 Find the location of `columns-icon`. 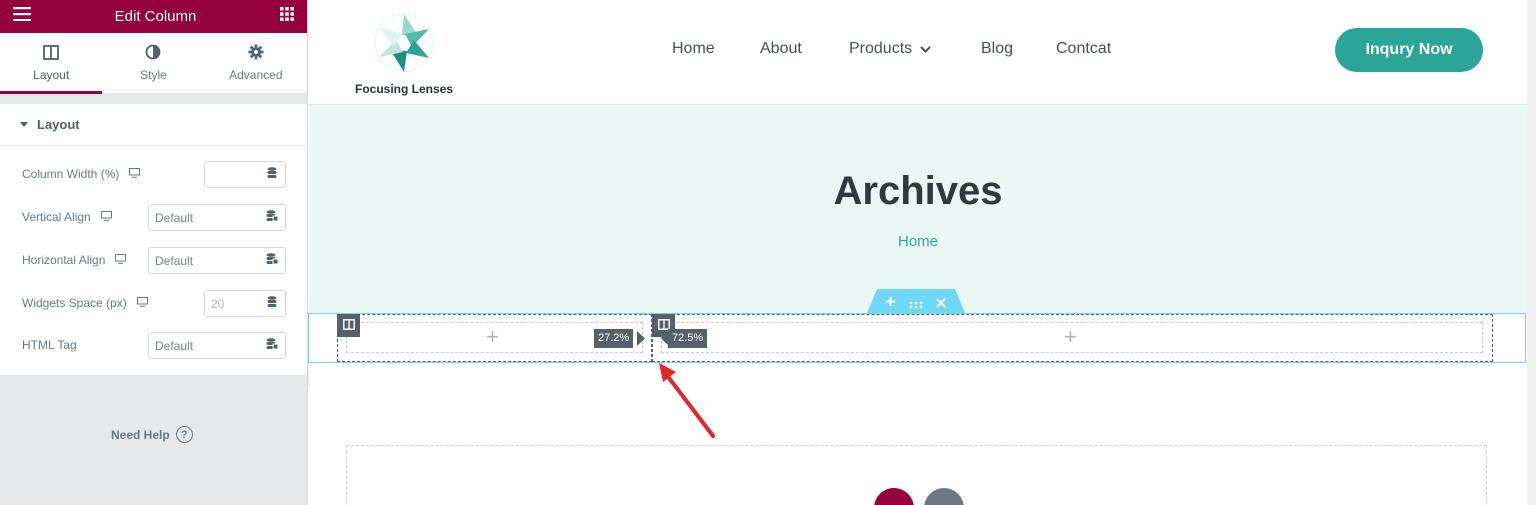

columns-icon is located at coordinates (51, 53).